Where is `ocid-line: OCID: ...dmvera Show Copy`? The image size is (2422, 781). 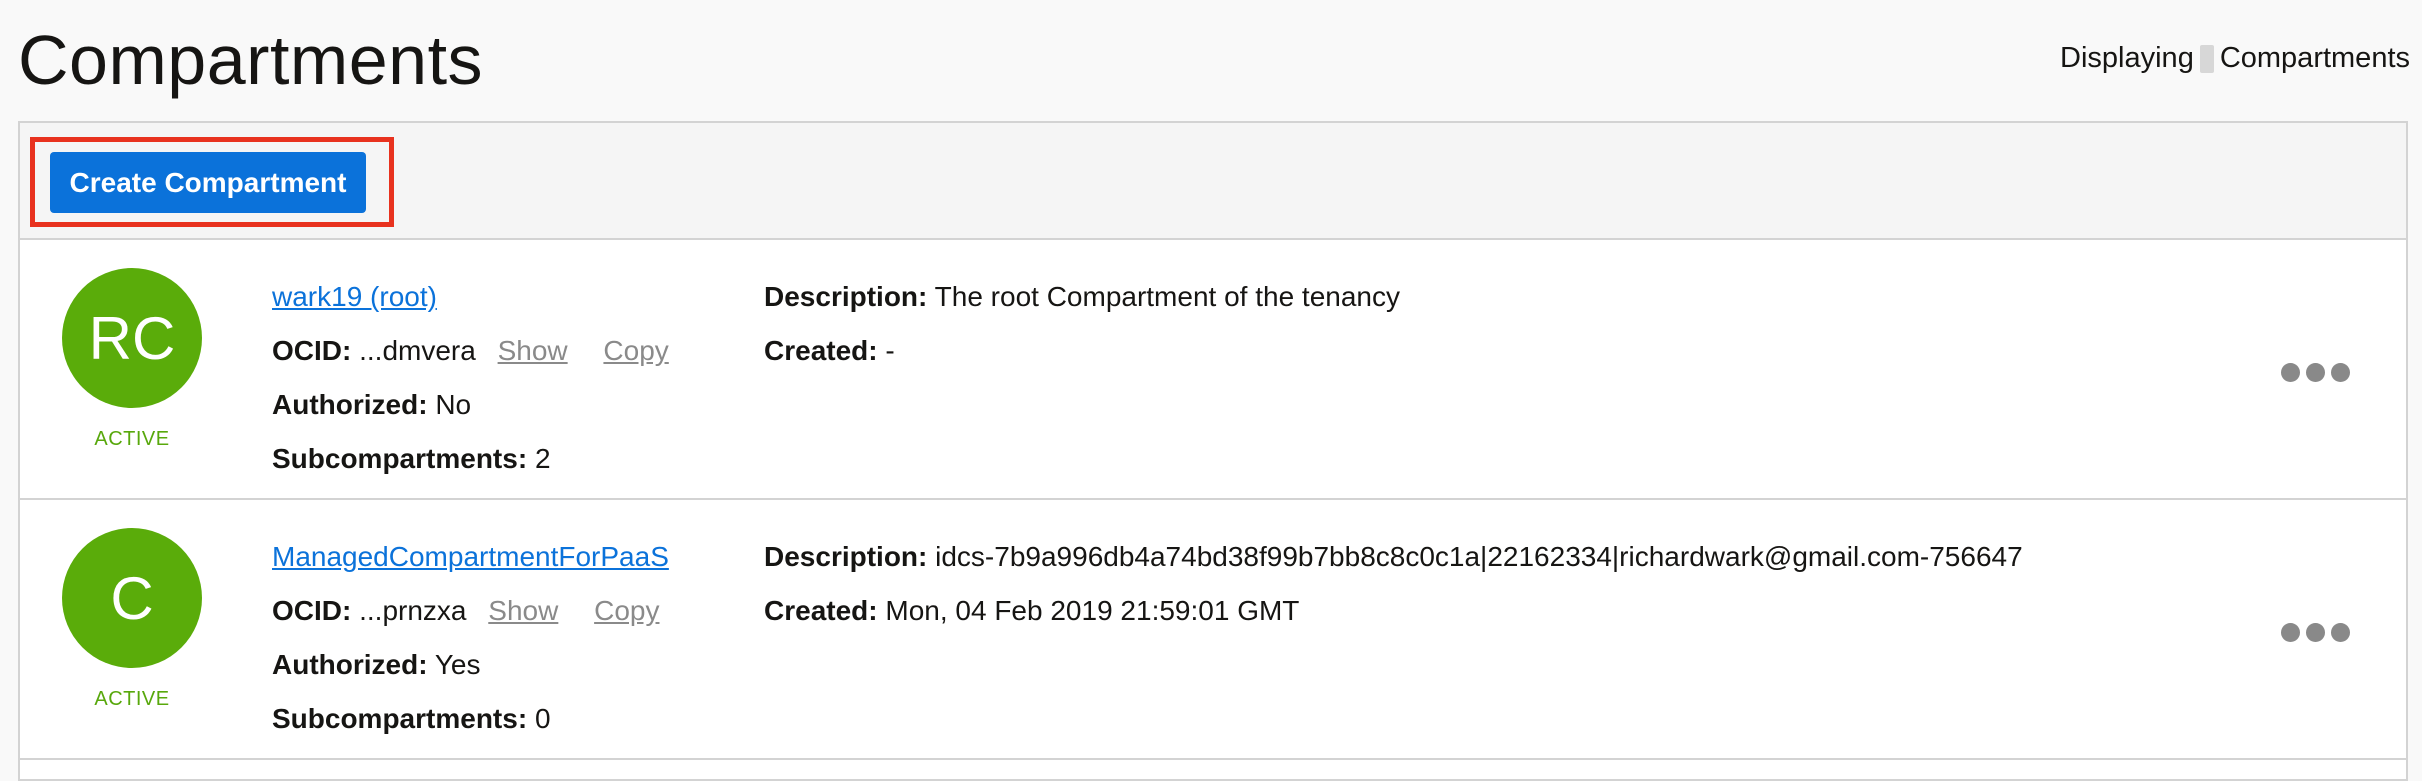 ocid-line: OCID: ...dmvera Show Copy is located at coordinates (470, 351).